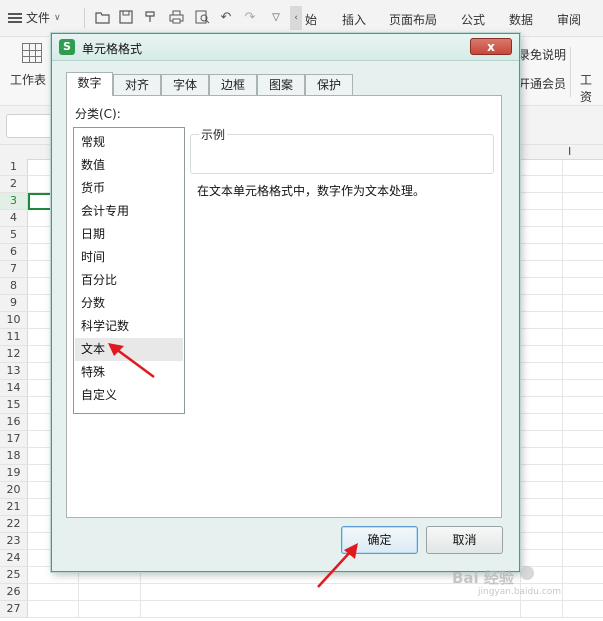 The image size is (603, 621). Describe the element at coordinates (337, 565) in the screenshot. I see `arrow-to-ok-button` at that location.